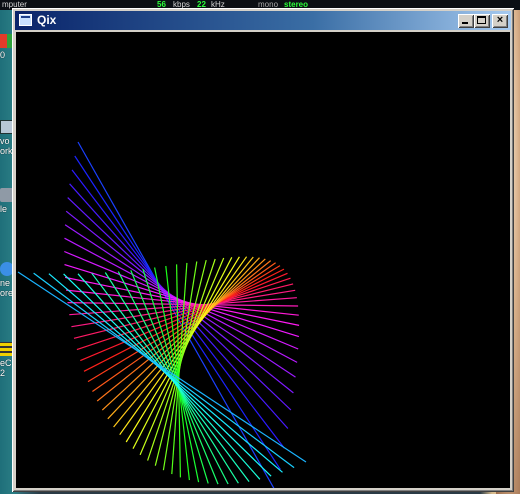 This screenshot has height=494, width=520. I want to click on close-icon: ×, so click(500, 20).